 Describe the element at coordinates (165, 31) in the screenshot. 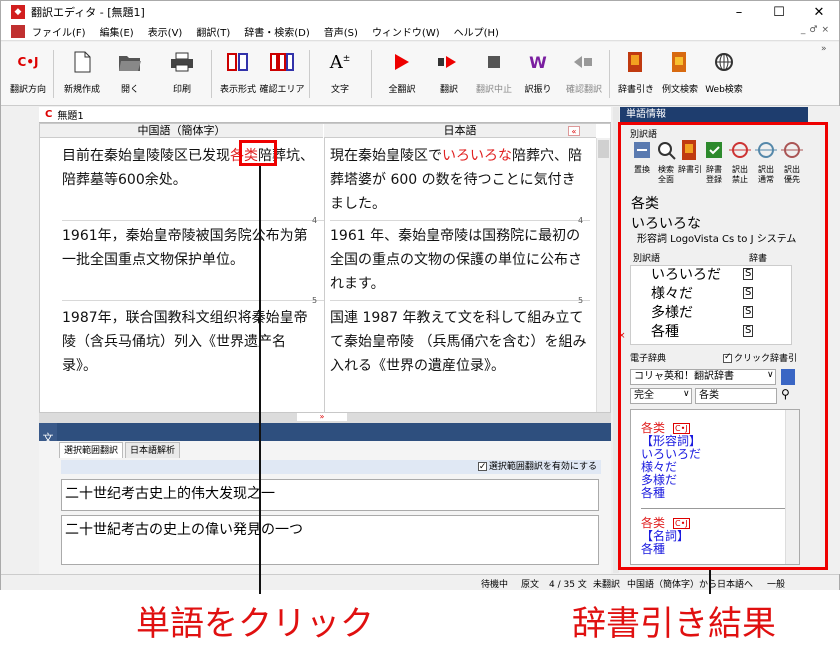

I see `menu-view: 表示(V)` at that location.